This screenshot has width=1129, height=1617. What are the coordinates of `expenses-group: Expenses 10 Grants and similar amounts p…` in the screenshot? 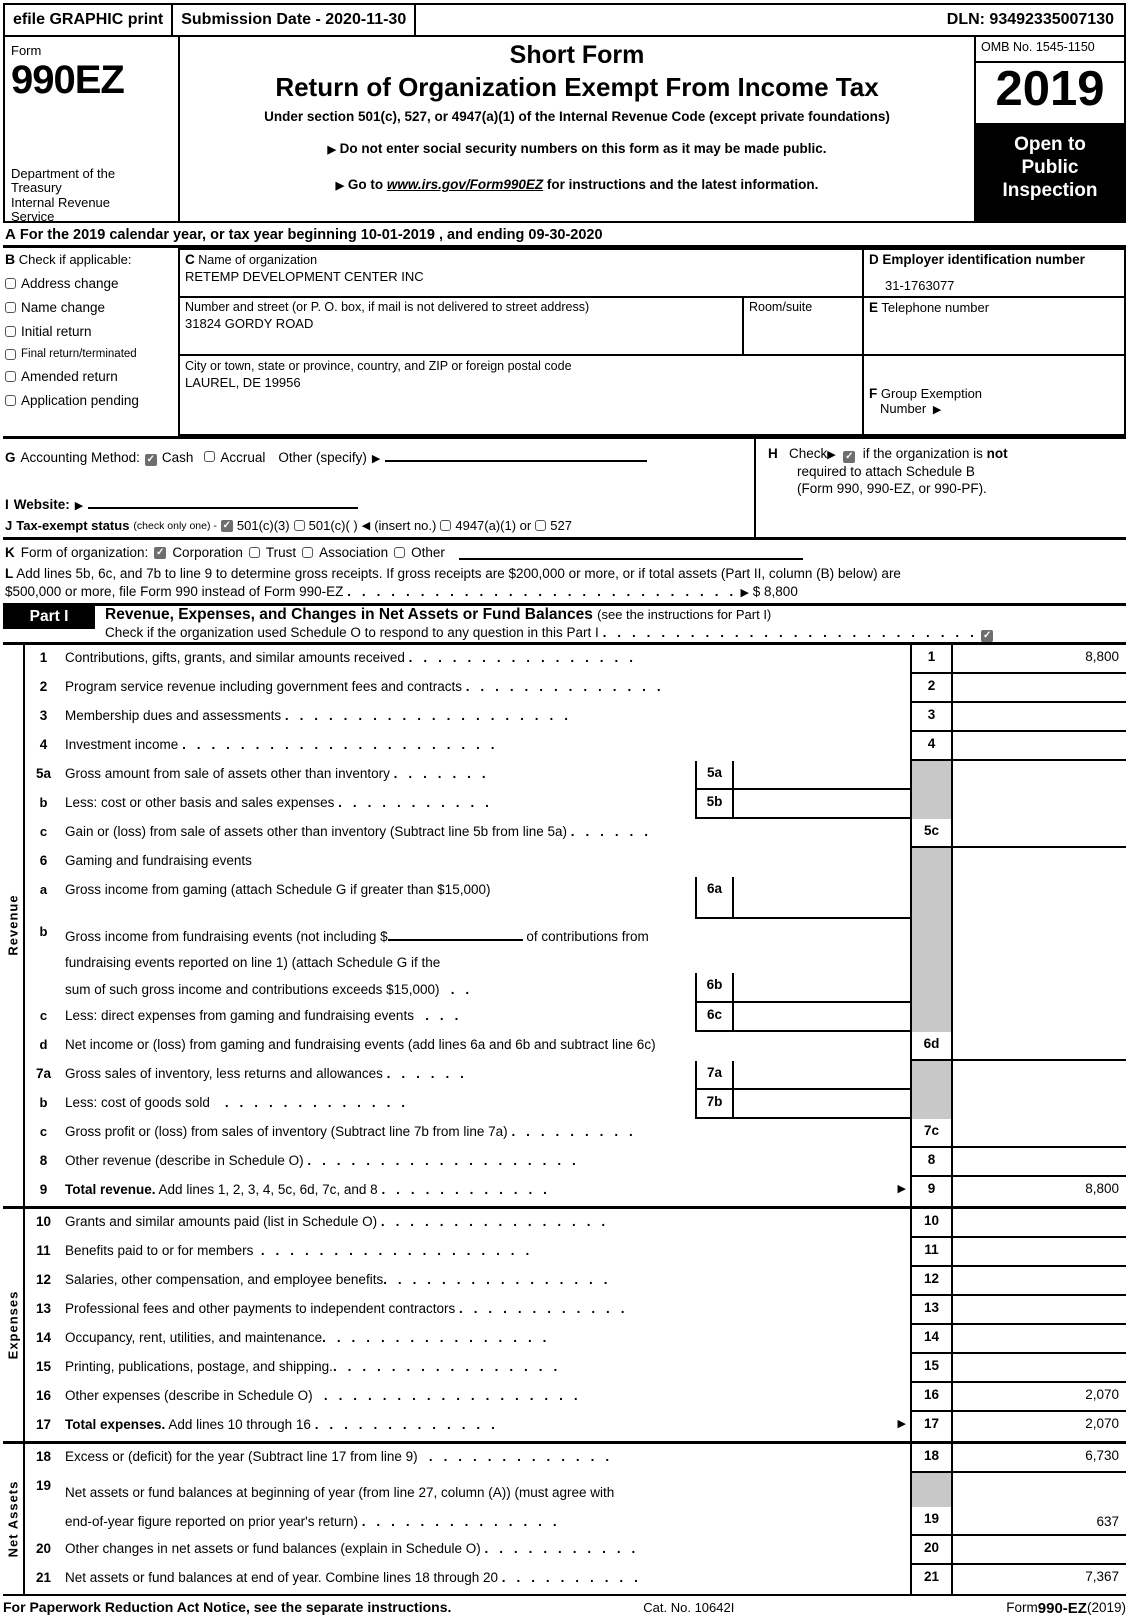 It's located at (564, 1326).